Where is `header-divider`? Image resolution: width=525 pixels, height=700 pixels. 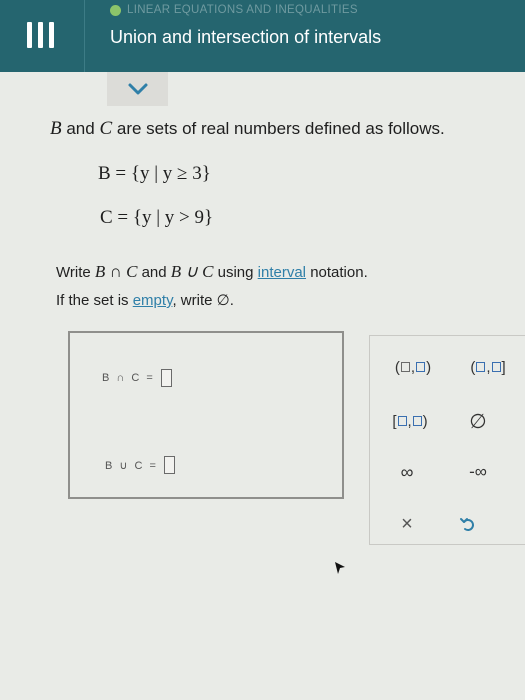
header-divider is located at coordinates (84, 36).